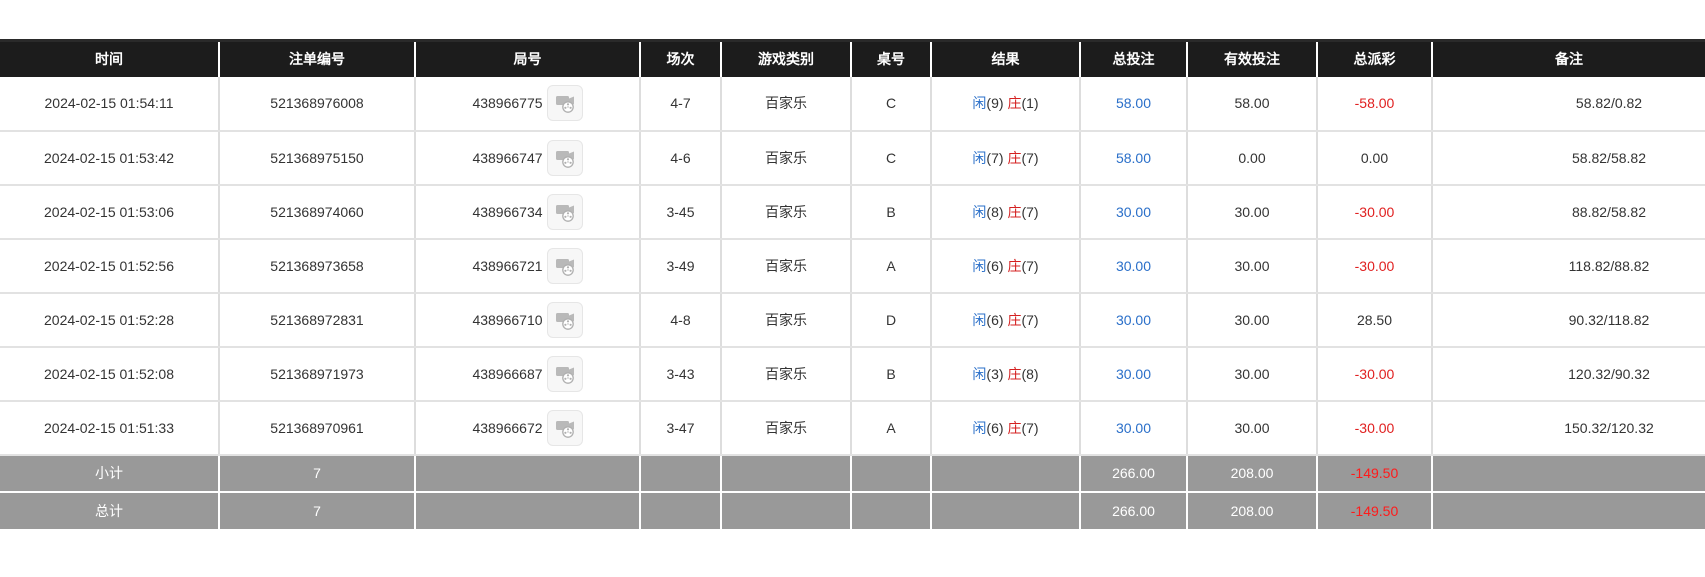 This screenshot has width=1705, height=577. Describe the element at coordinates (507, 211) in the screenshot. I see `round-id: 438966734` at that location.